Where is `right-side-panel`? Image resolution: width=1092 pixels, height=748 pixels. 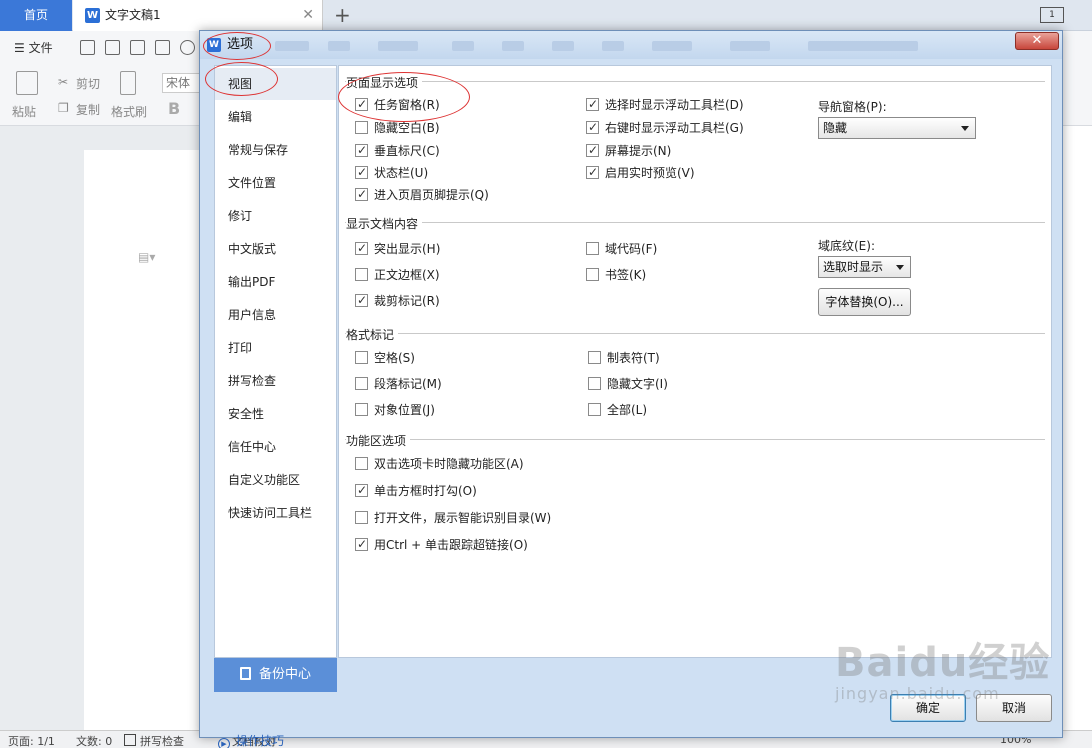 right-side-panel is located at coordinates (1077, 428).